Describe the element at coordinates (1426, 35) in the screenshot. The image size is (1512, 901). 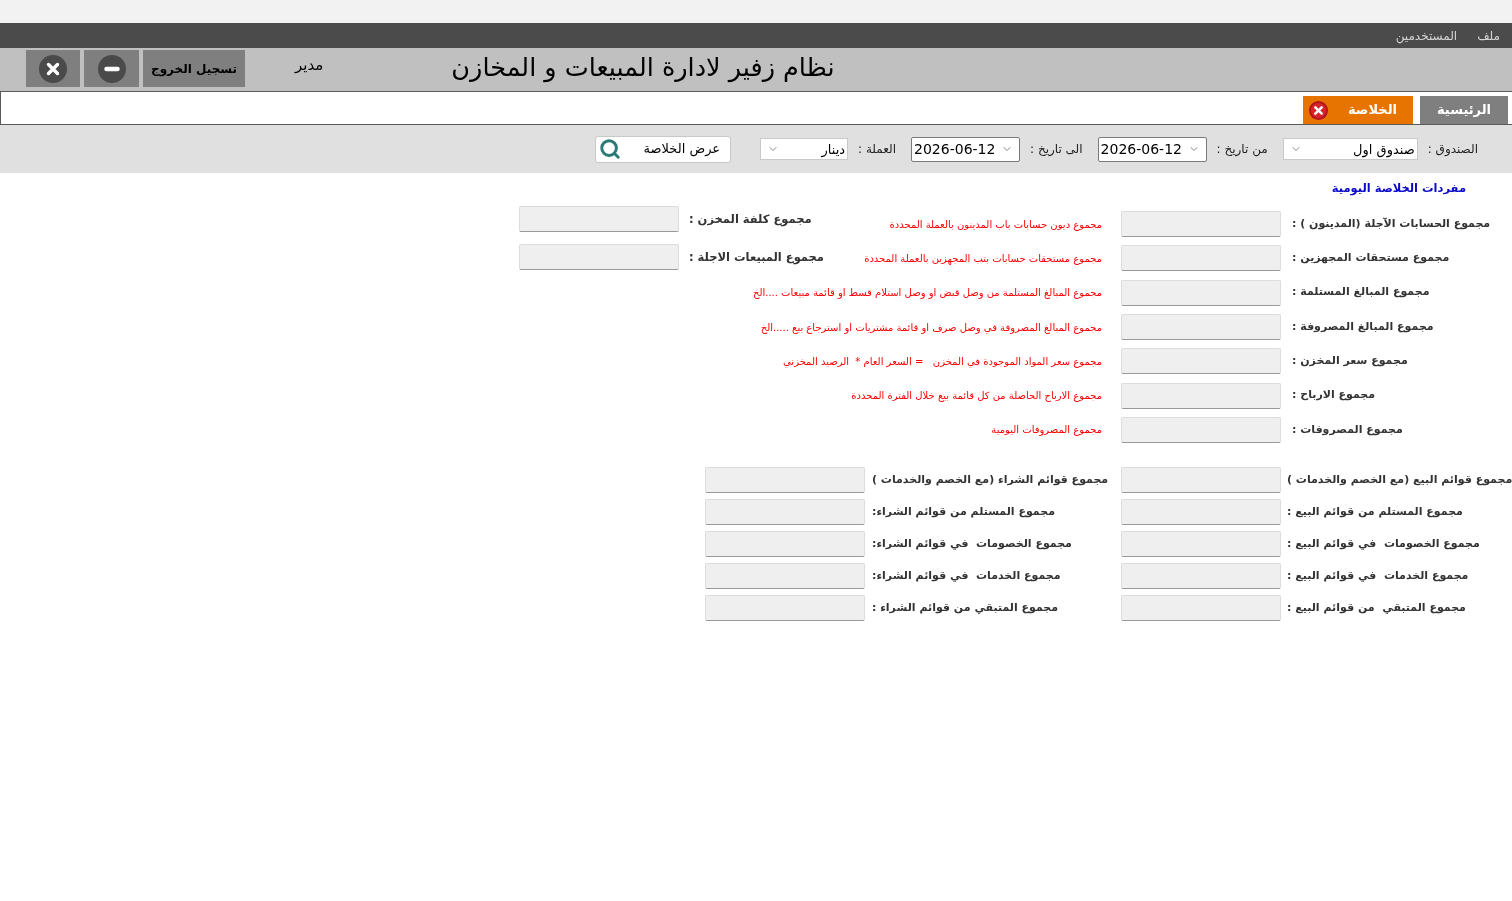
I see `menu-item: المستخدمين` at that location.